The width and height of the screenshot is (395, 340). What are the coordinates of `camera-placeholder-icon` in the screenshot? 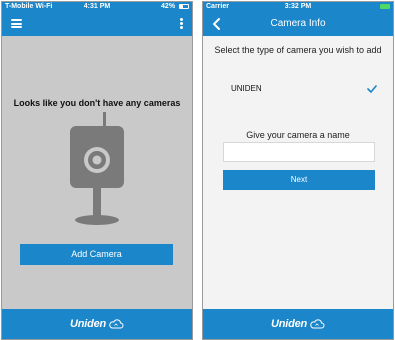 It's located at (97, 168).